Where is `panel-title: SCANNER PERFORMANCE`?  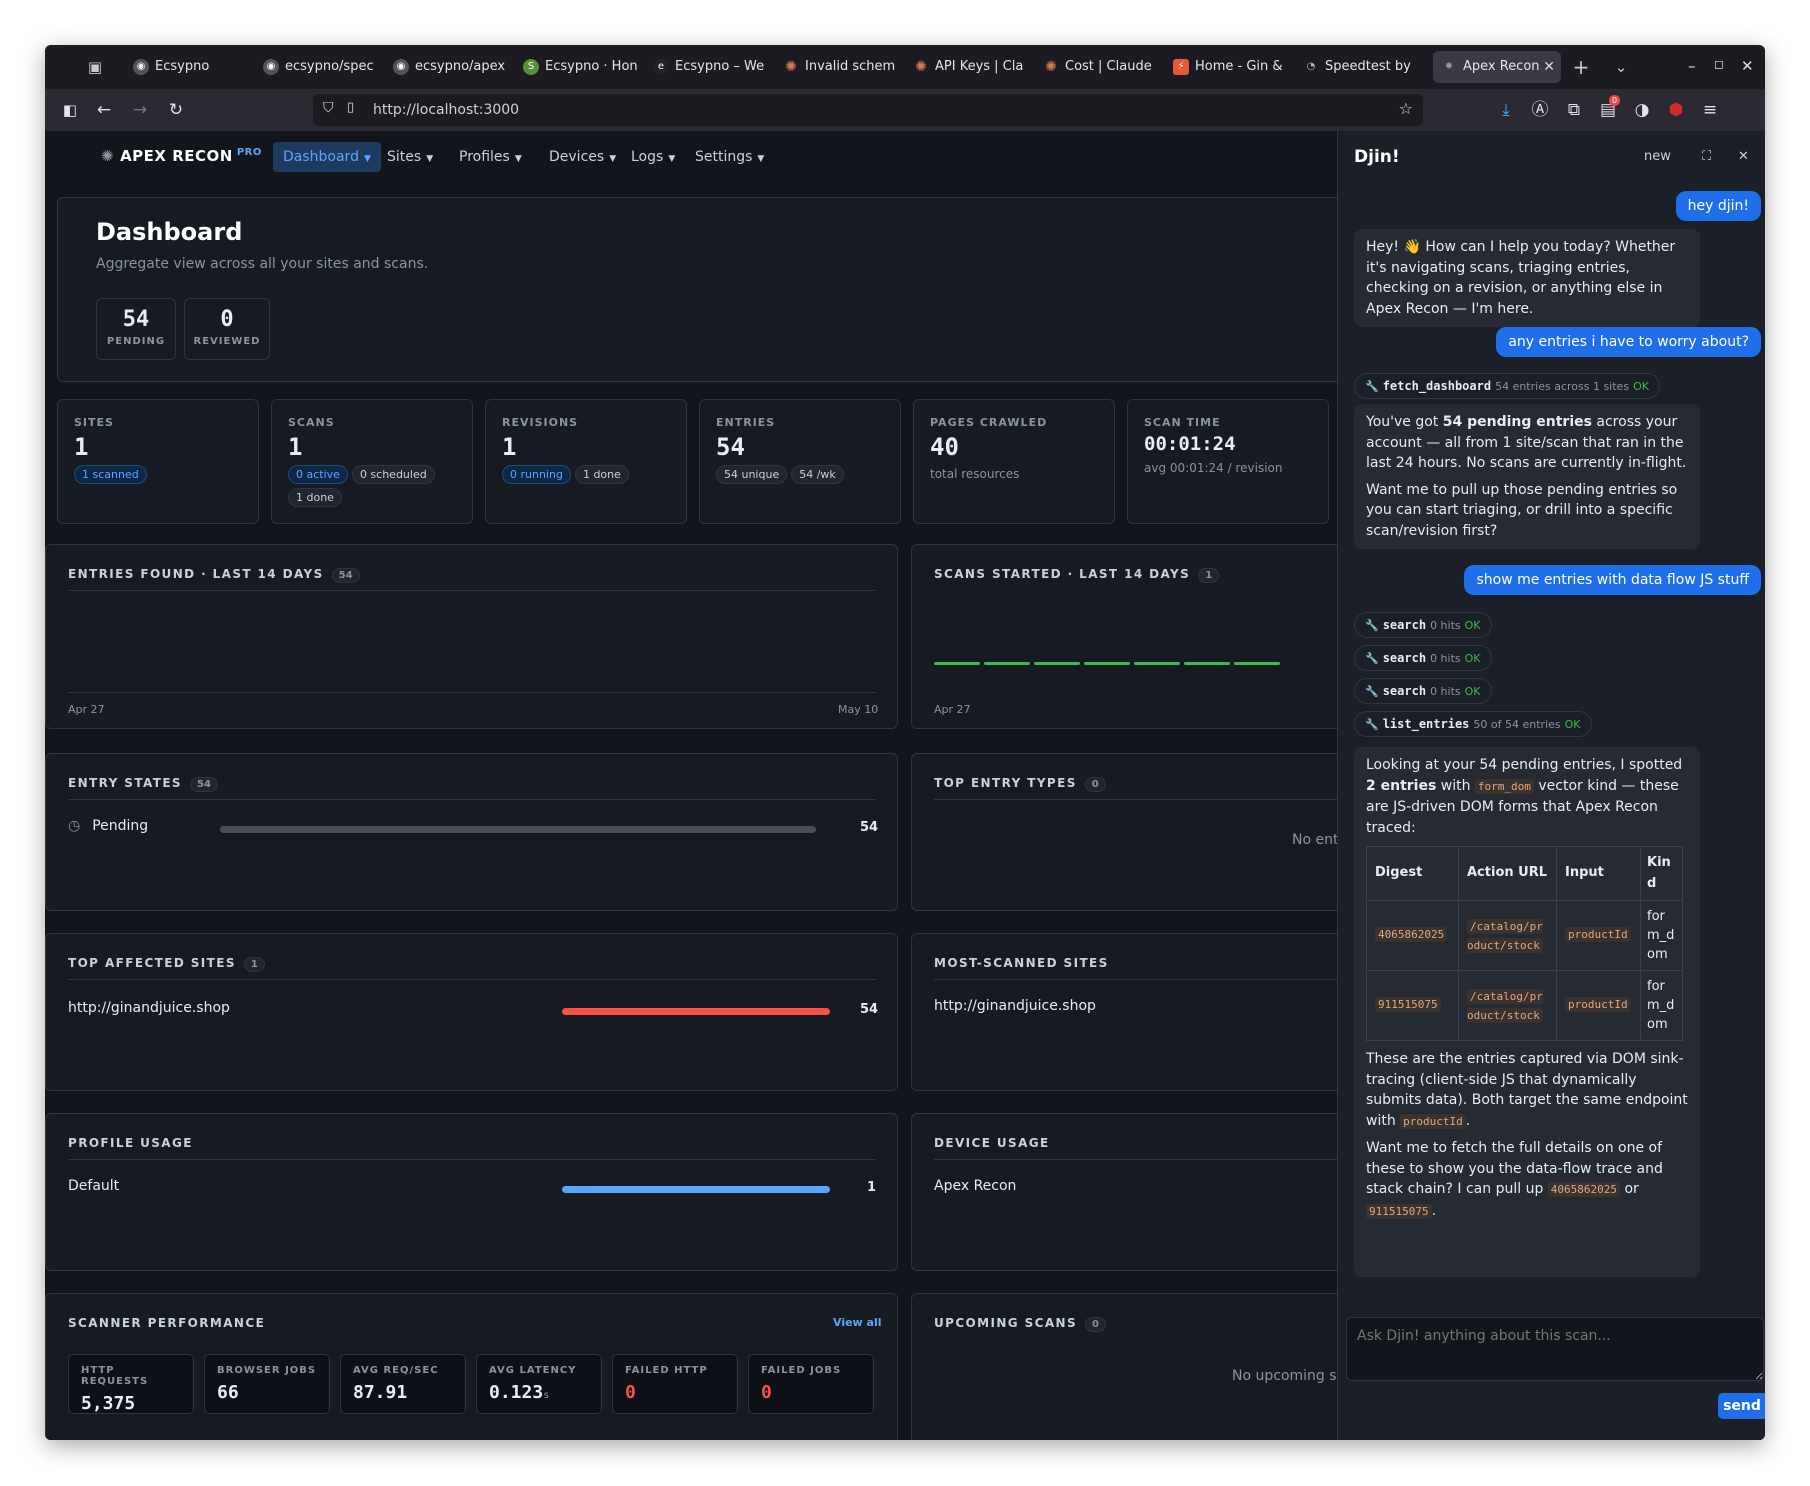
panel-title: SCANNER PERFORMANCE is located at coordinates (167, 1323).